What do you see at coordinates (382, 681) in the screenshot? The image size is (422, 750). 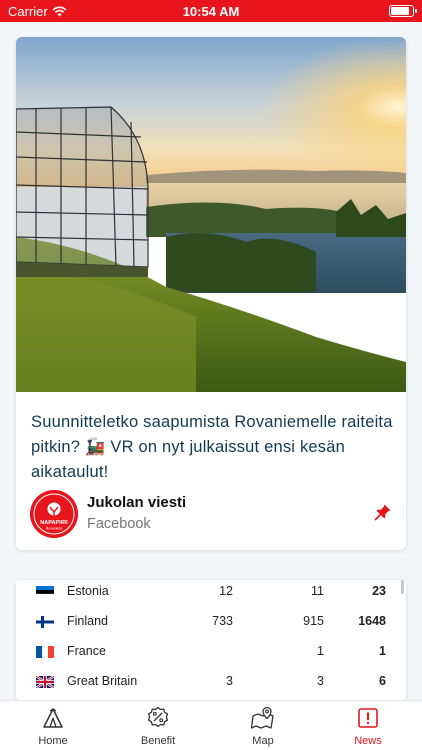 I see `total-value: 6` at bounding box center [382, 681].